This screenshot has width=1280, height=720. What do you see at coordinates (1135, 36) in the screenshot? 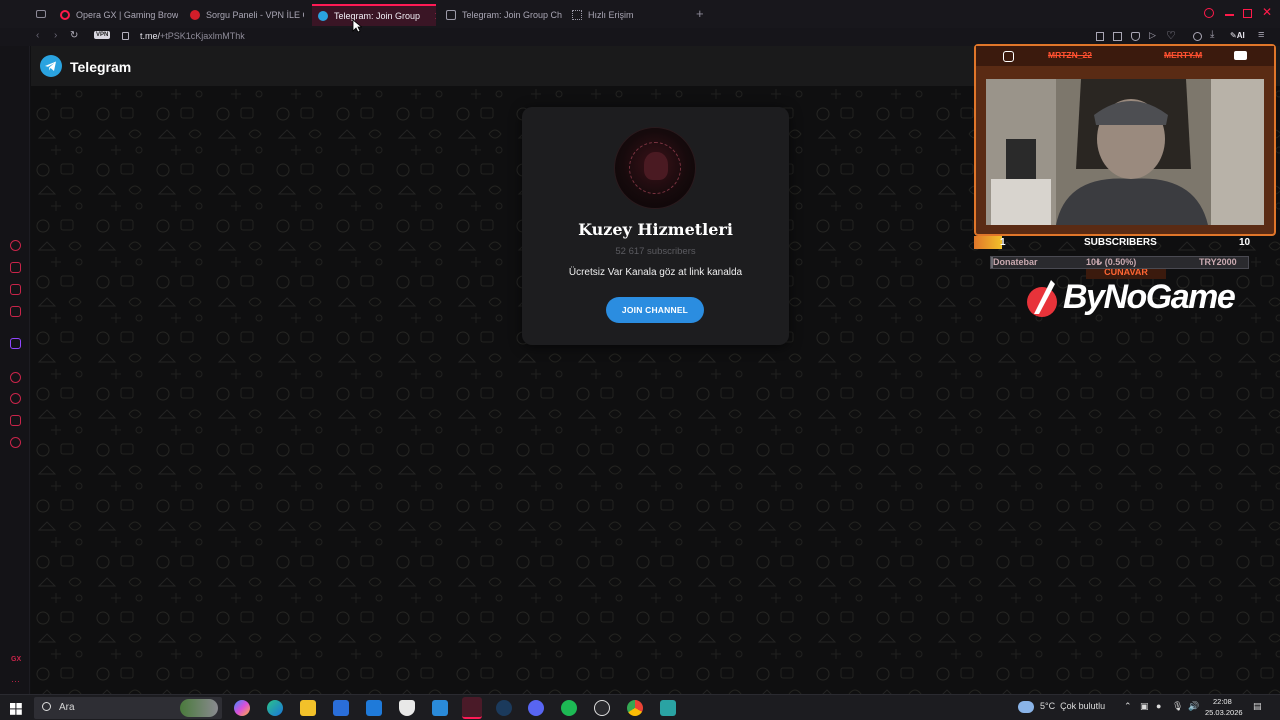
I see `shield-icon` at bounding box center [1135, 36].